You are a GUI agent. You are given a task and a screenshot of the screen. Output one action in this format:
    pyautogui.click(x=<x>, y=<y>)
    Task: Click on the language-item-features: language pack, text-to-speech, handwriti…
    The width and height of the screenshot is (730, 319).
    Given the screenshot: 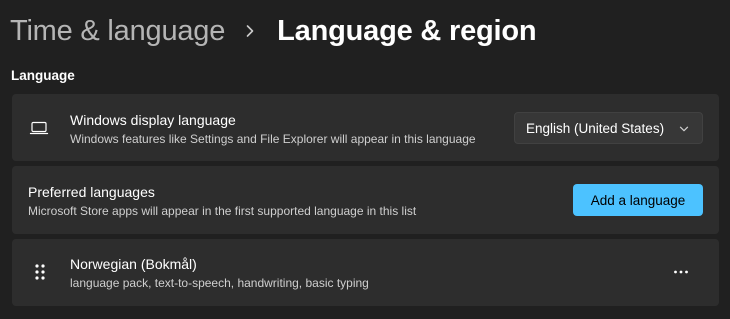 What is the action you would take?
    pyautogui.click(x=219, y=283)
    